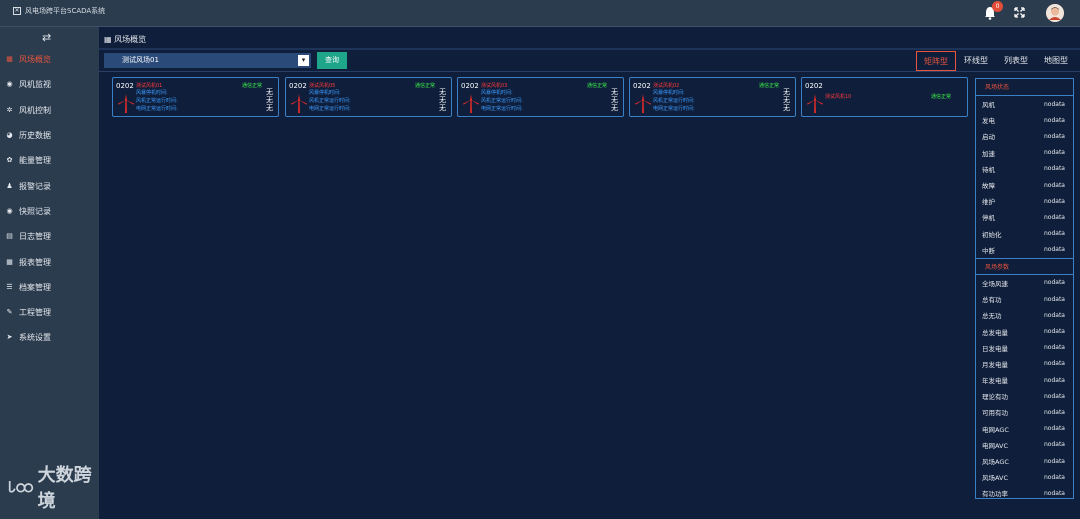 The width and height of the screenshot is (1080, 519). Describe the element at coordinates (9, 59) in the screenshot. I see `grid-icon: ▦` at that location.